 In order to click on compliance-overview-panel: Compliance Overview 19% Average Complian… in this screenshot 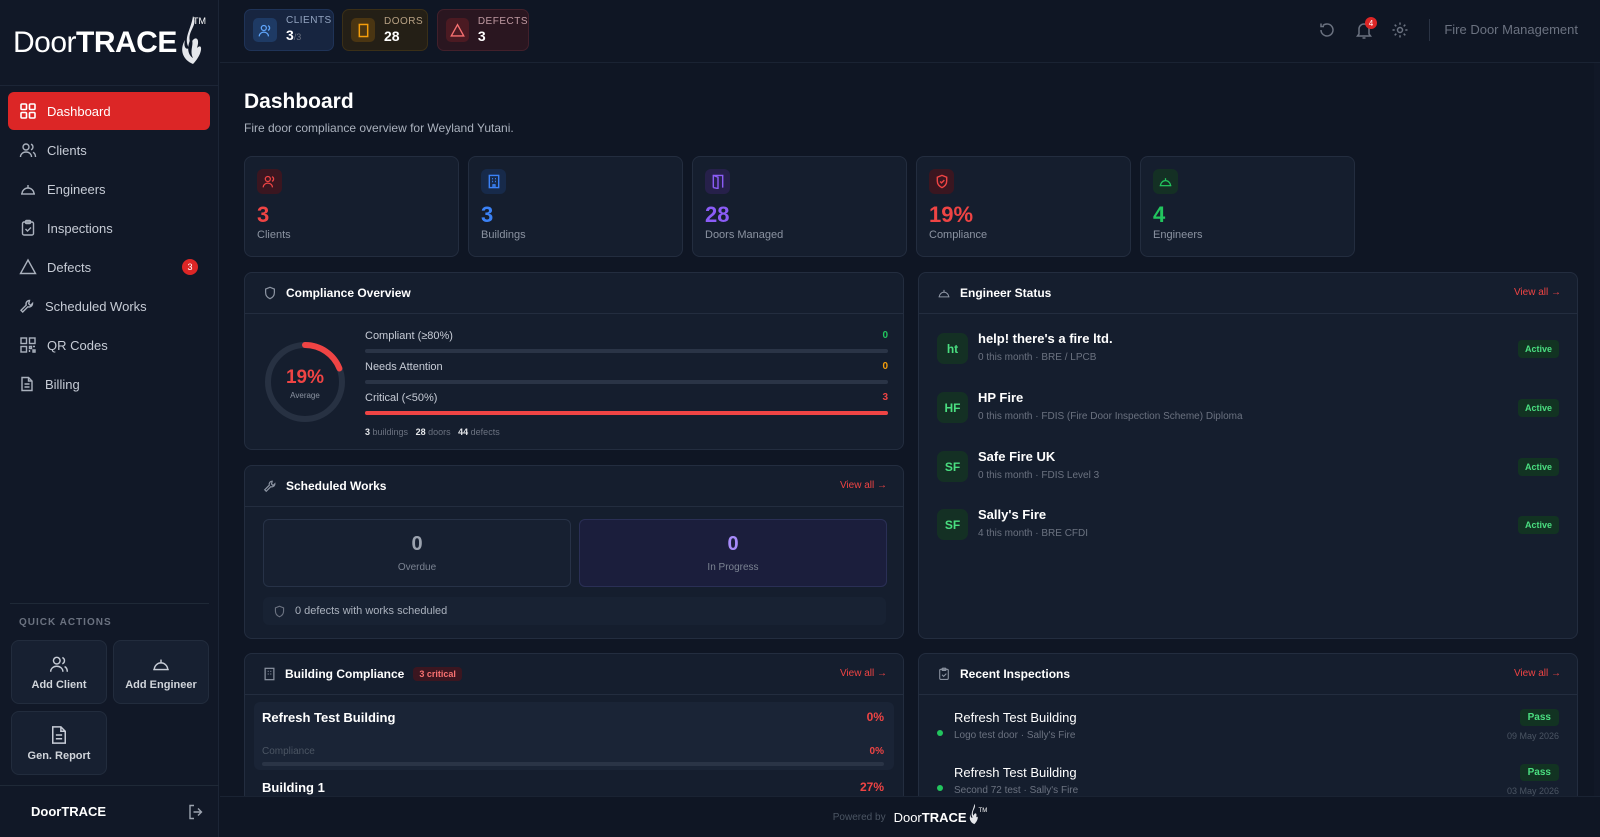, I will do `click(574, 361)`.